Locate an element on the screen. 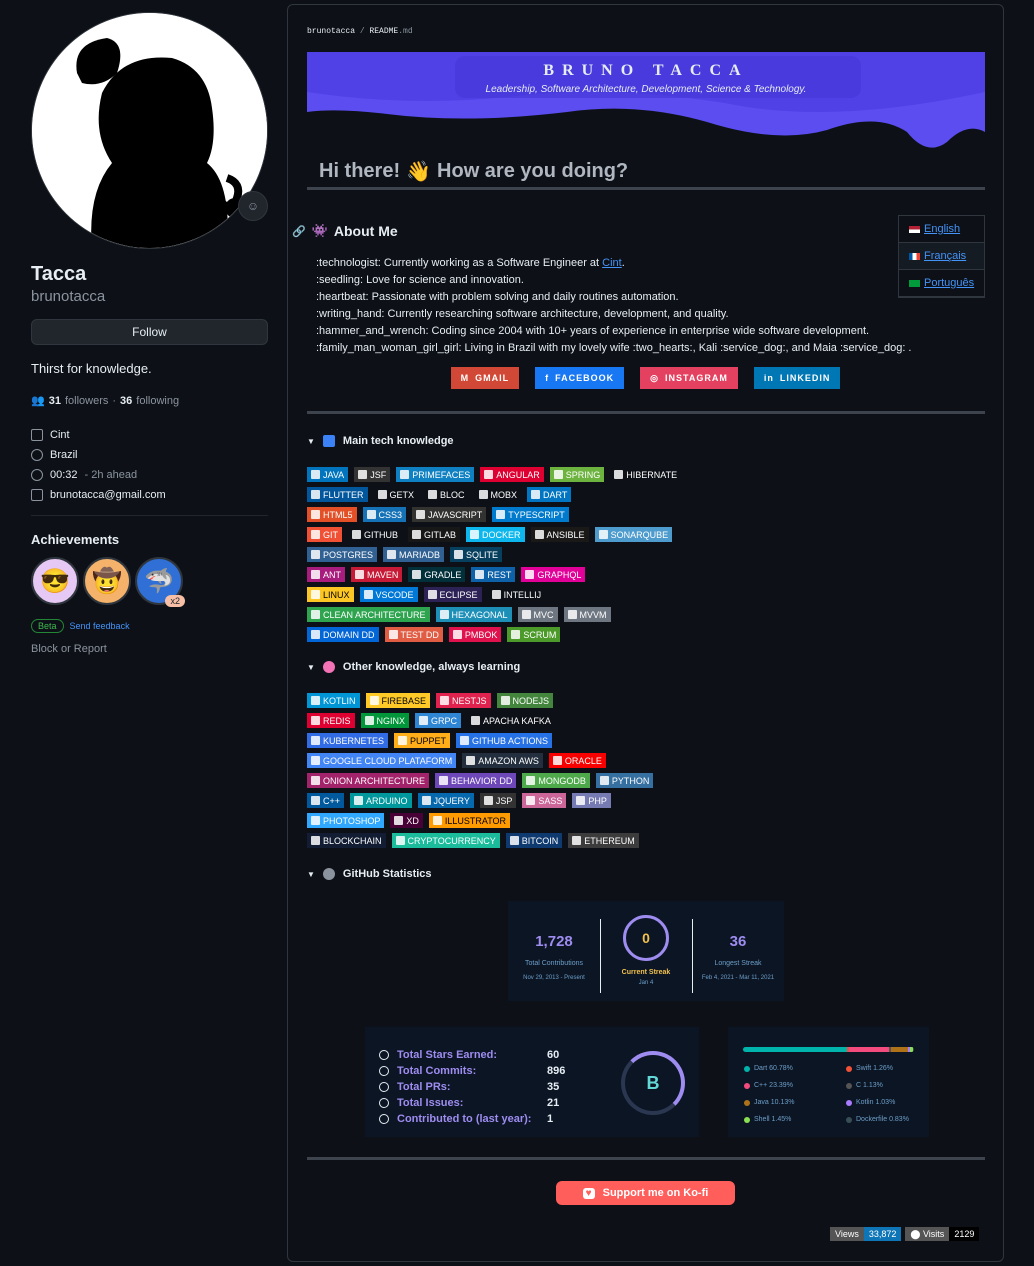  status-emoji: ☺ is located at coordinates (253, 206).